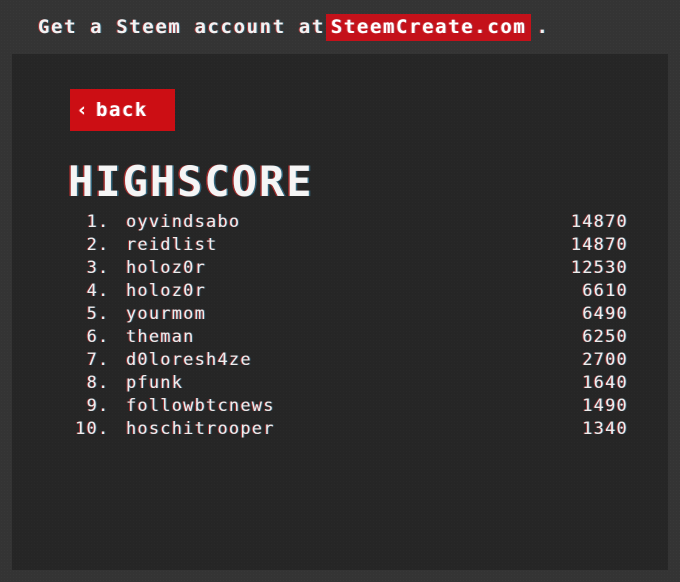  Describe the element at coordinates (428, 27) in the screenshot. I see `steemcreate-link: SteemCreate.com` at that location.